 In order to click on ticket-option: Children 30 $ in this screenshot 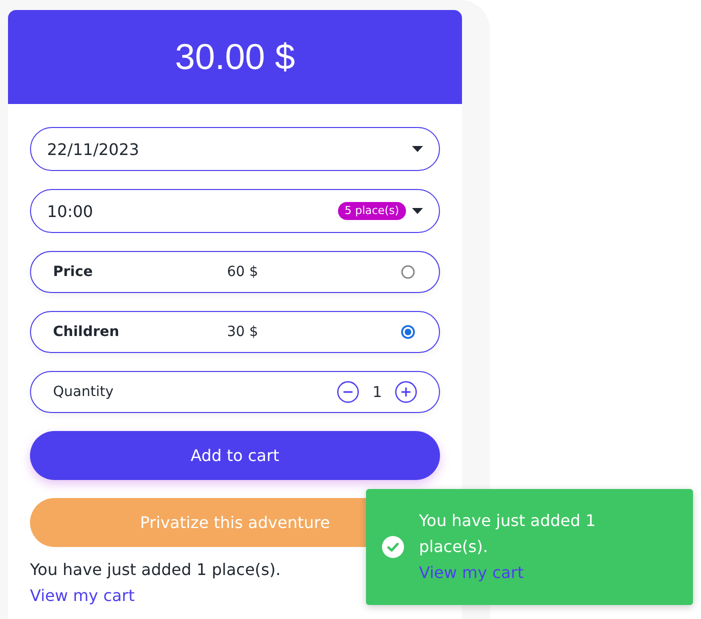, I will do `click(235, 332)`.